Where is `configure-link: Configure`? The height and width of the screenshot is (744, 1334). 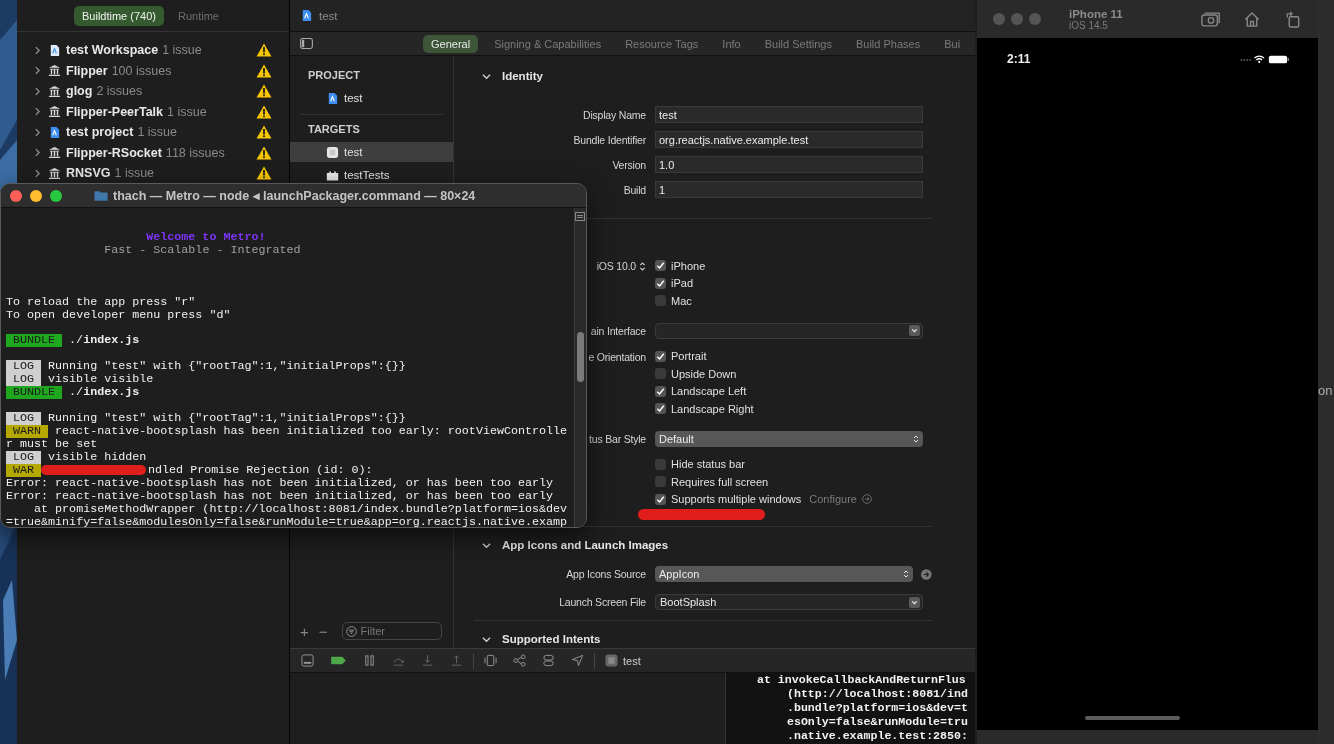 configure-link: Configure is located at coordinates (833, 499).